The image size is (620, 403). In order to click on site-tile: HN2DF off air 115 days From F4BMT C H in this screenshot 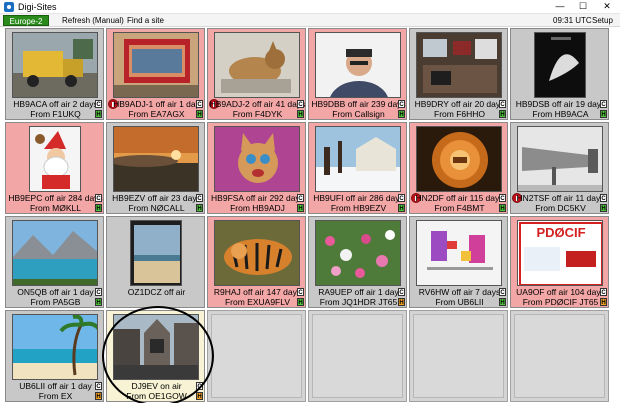, I will do `click(458, 168)`.